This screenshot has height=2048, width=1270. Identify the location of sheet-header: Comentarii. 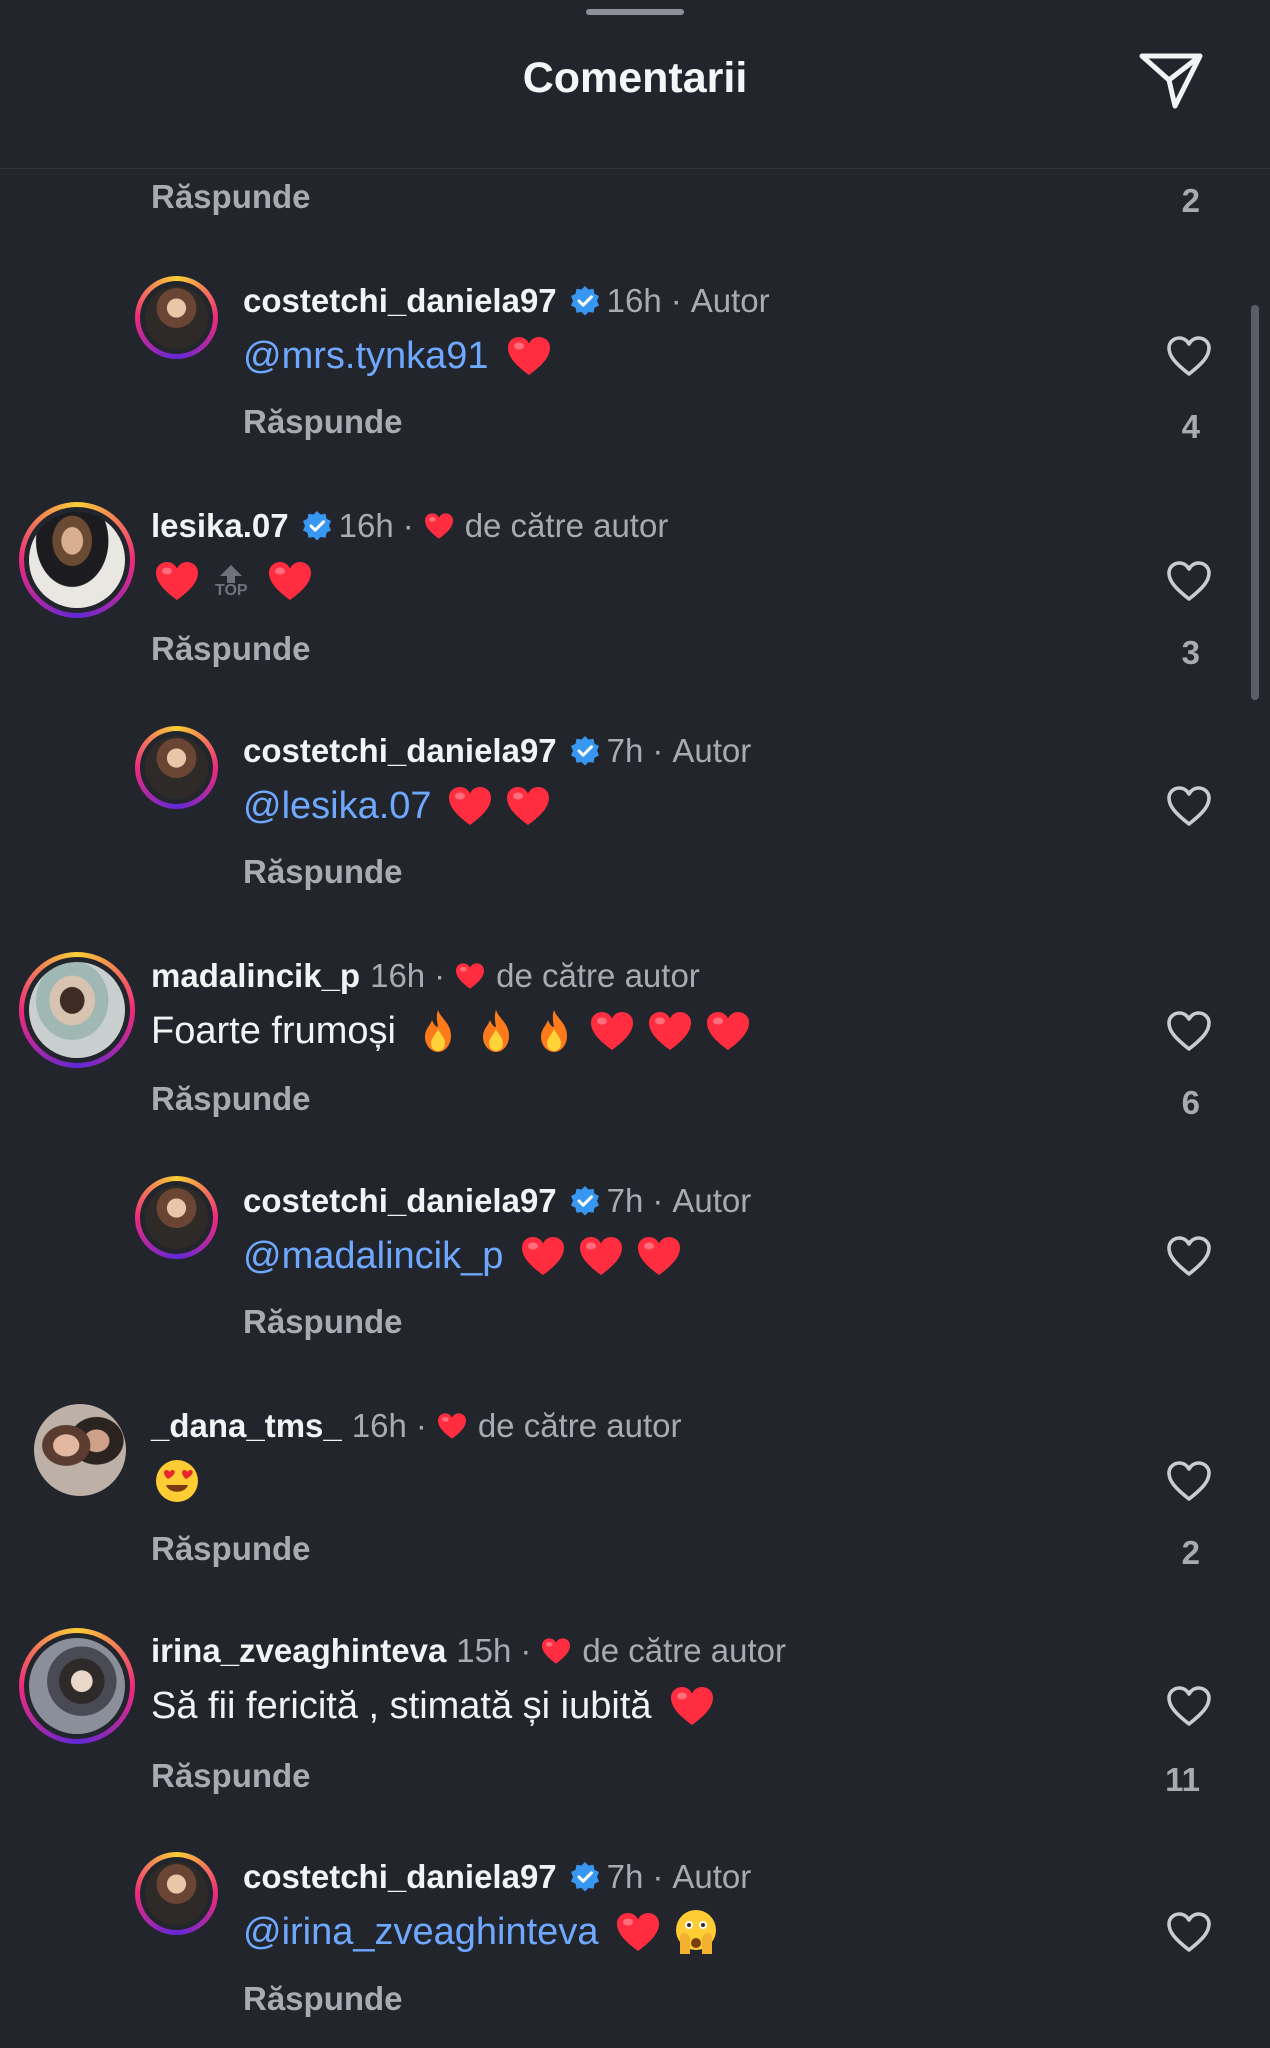
(635, 84).